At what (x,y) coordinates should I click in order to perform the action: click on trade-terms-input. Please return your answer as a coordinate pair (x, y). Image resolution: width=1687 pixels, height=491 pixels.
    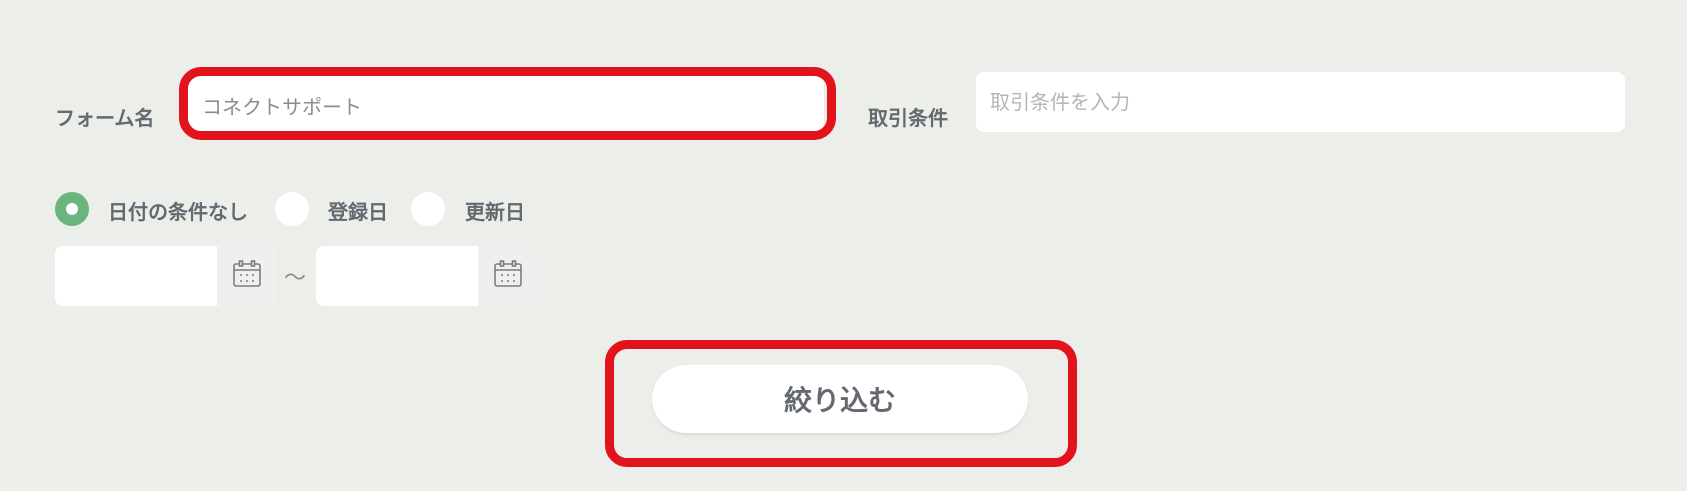
    Looking at the image, I should click on (1300, 102).